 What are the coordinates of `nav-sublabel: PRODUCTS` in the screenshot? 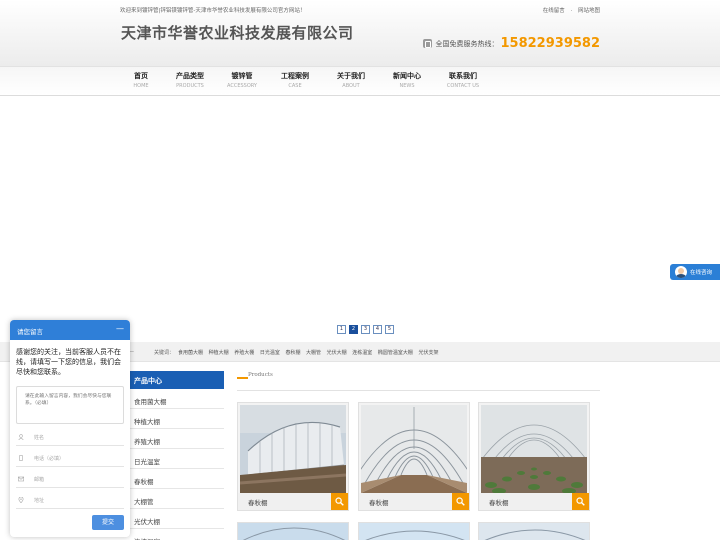 It's located at (190, 86).